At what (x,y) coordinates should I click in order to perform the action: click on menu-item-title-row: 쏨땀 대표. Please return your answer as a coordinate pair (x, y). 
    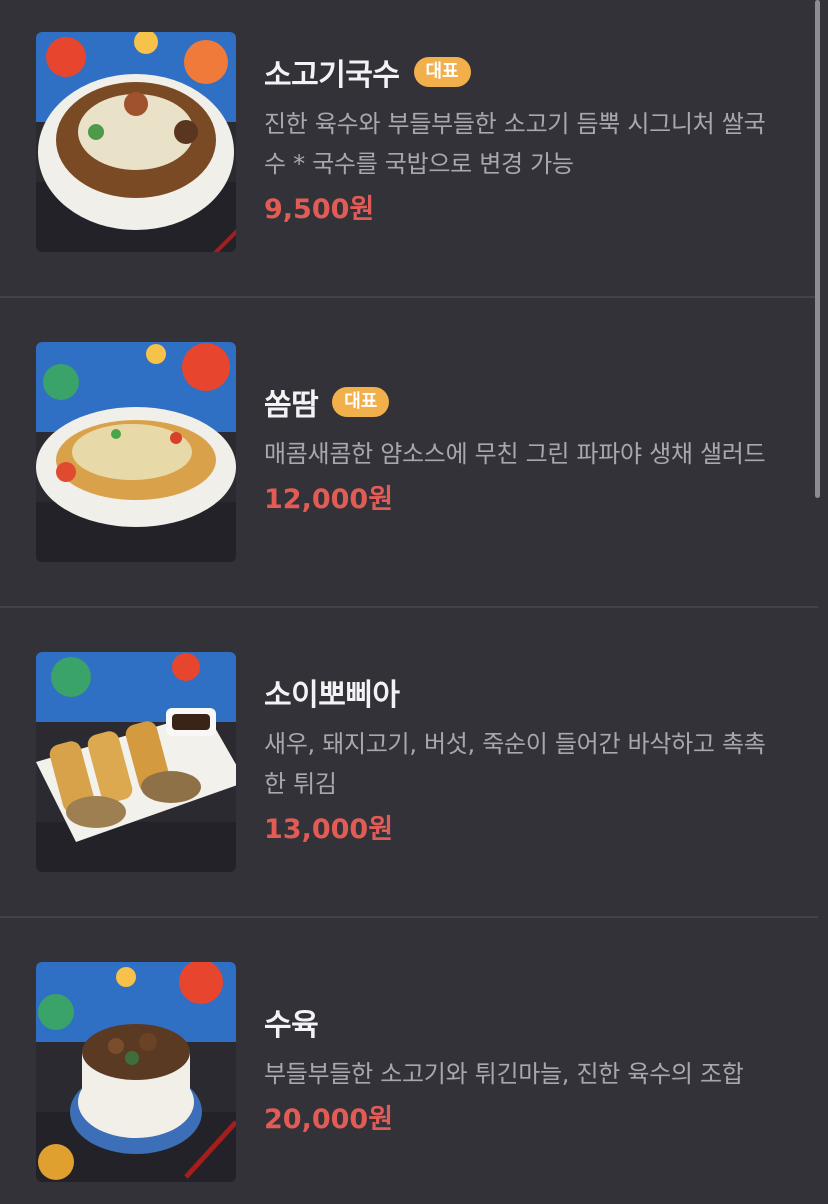
    Looking at the image, I should click on (524, 402).